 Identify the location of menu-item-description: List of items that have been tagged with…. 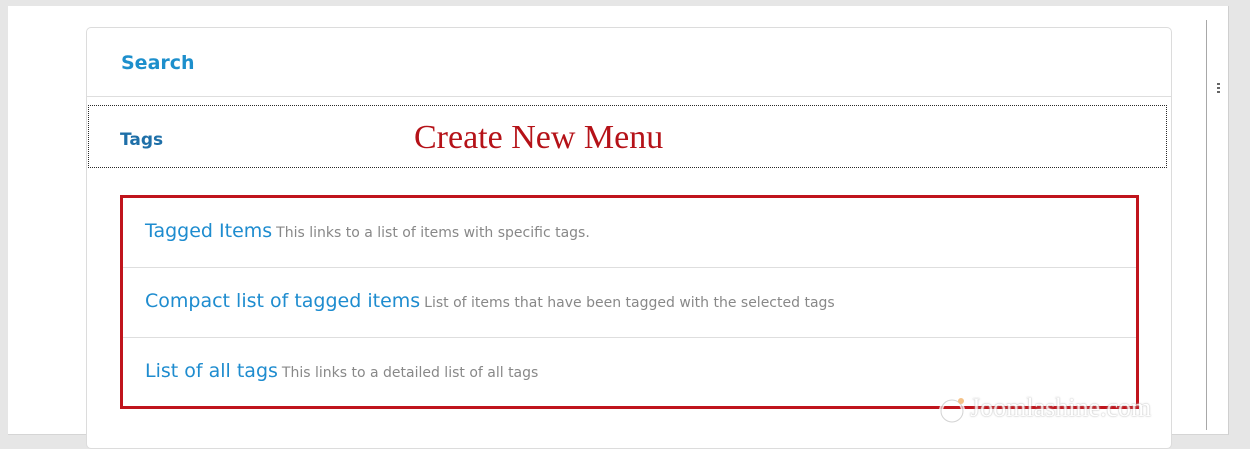
(629, 303).